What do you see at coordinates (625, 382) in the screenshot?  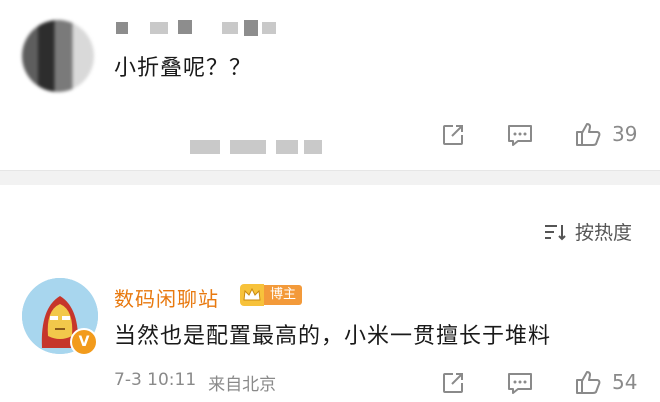 I see `like-count: 54` at bounding box center [625, 382].